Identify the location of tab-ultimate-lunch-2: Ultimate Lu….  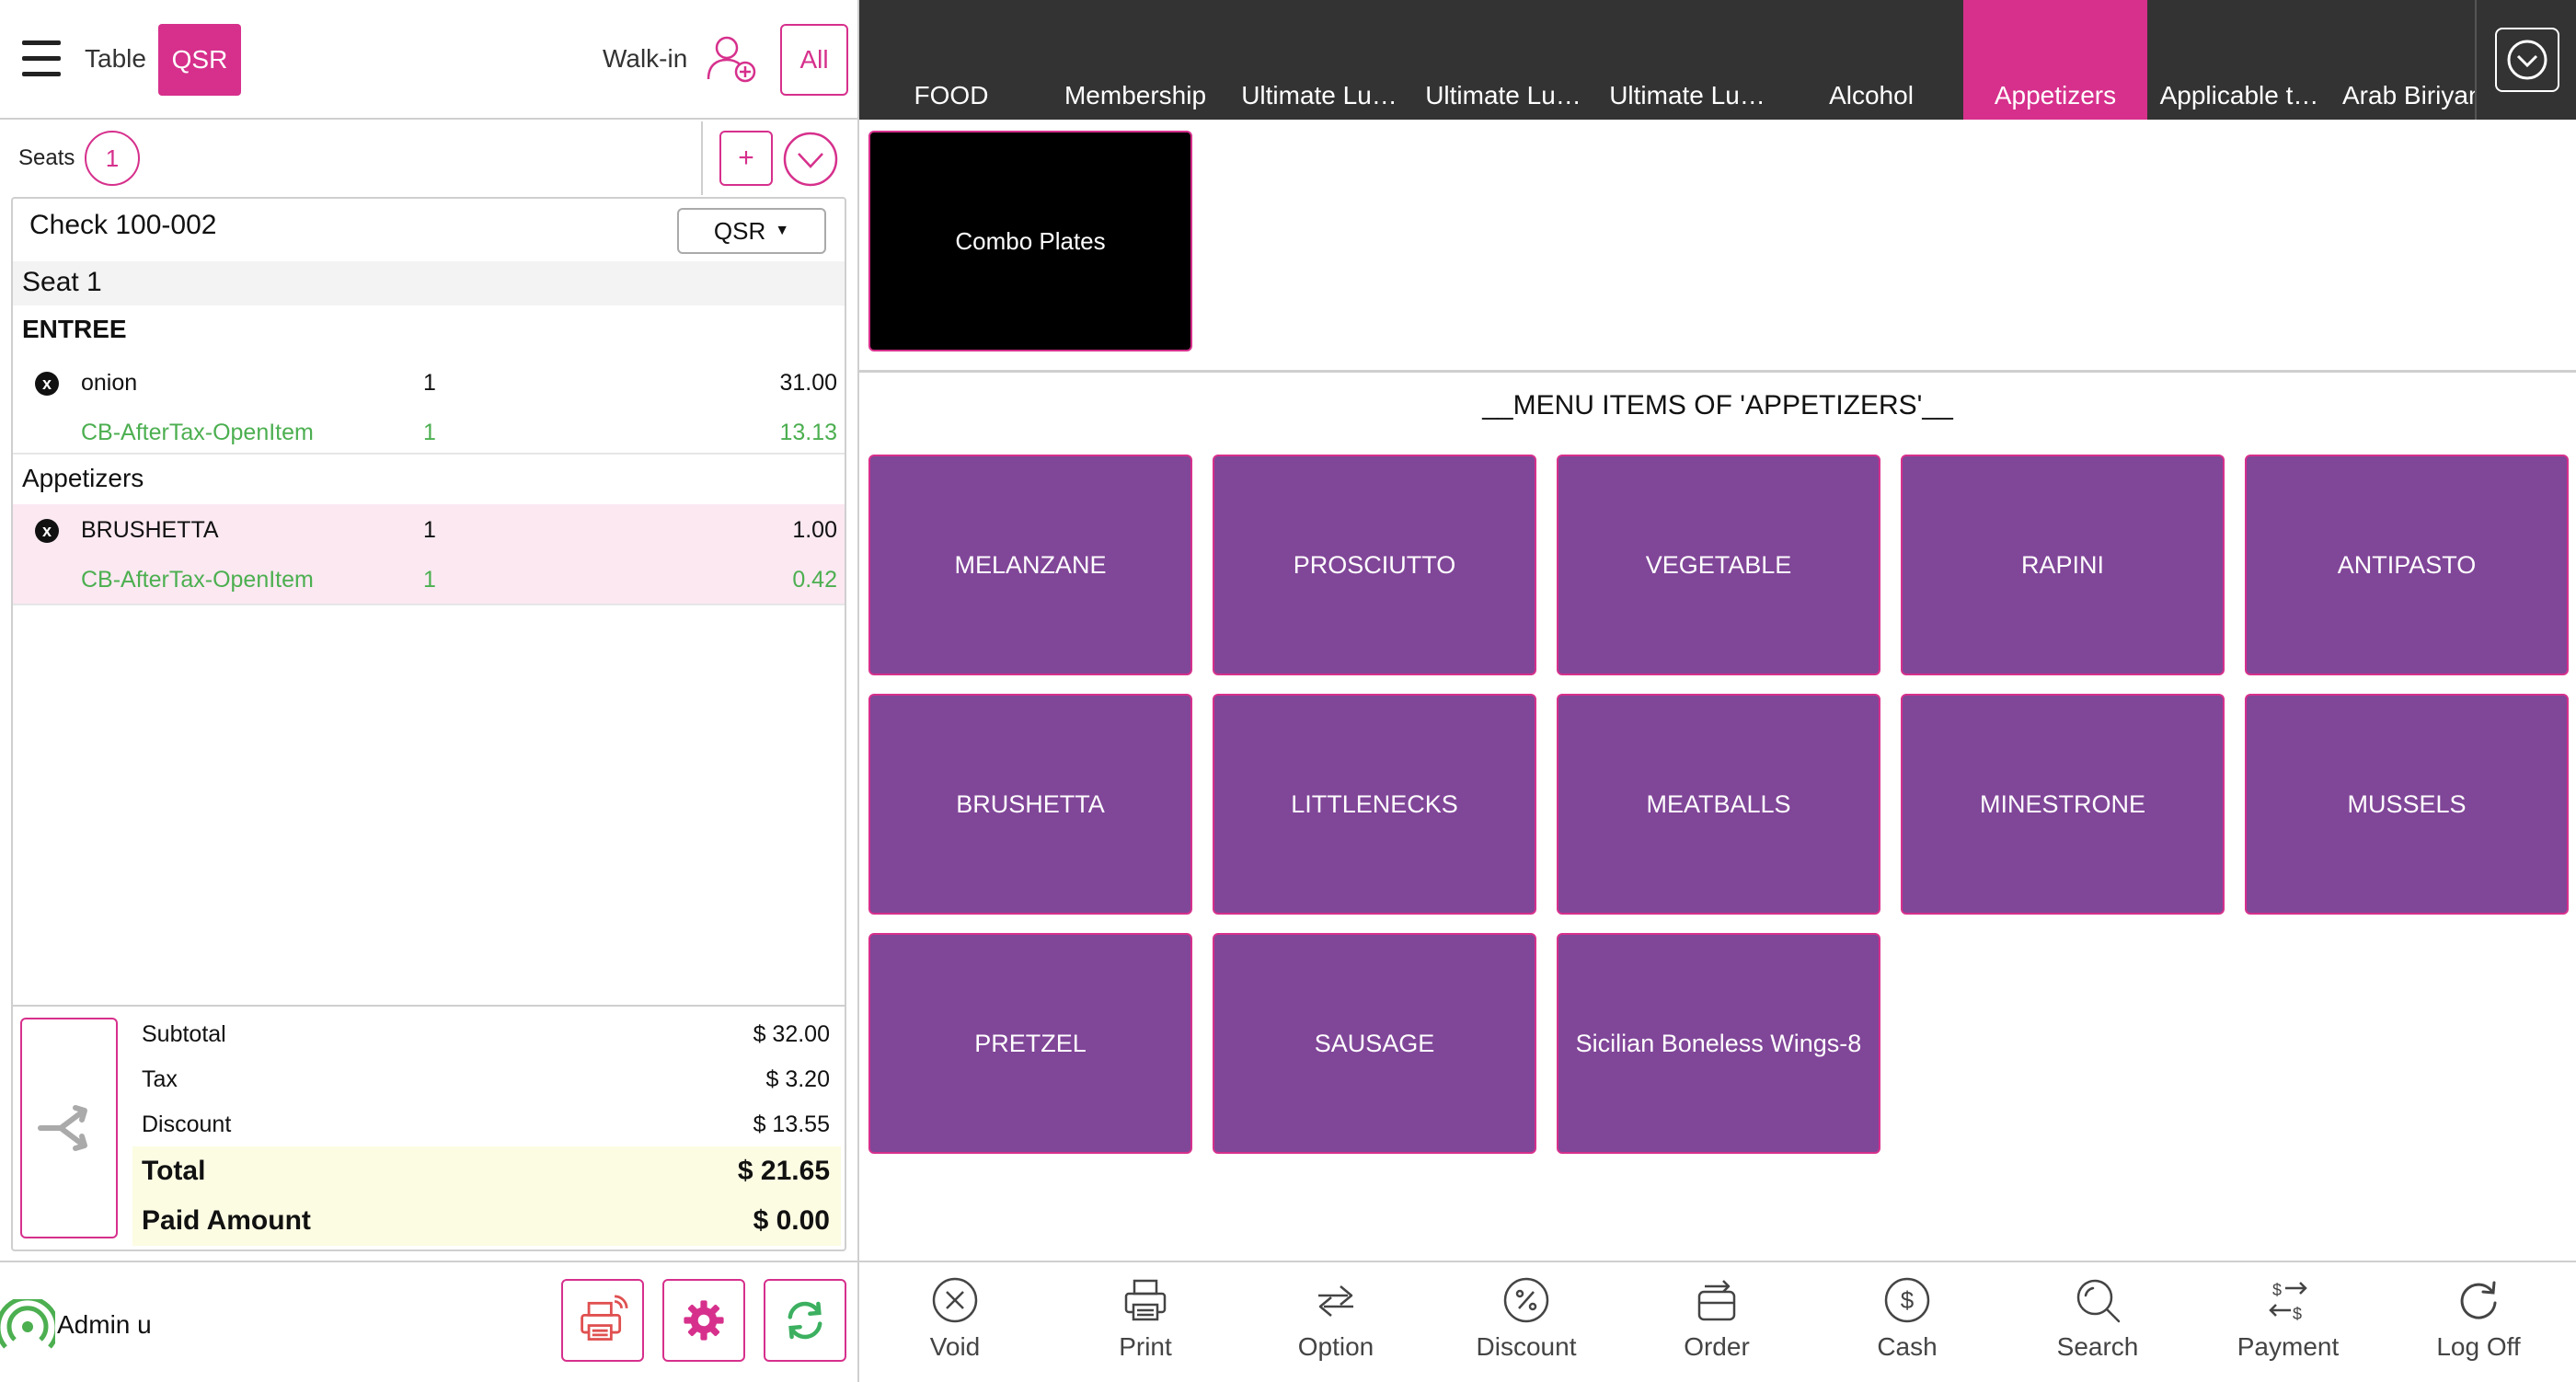
(1503, 60).